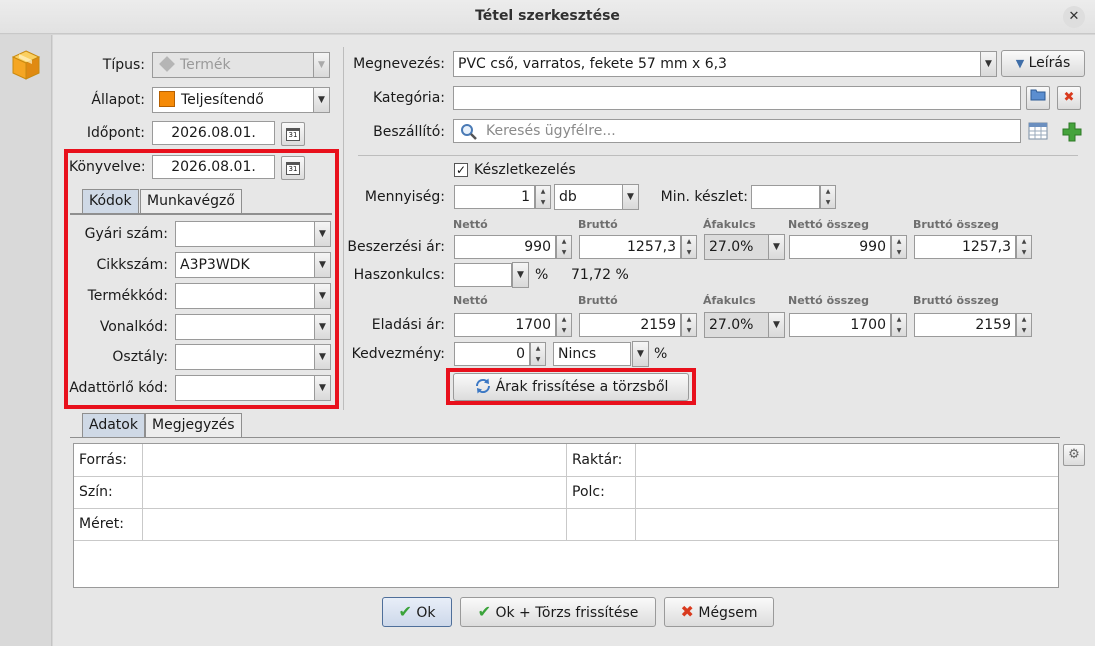 The height and width of the screenshot is (646, 1095). What do you see at coordinates (547, 17) in the screenshot?
I see `window-titlebar: Tétel szerkesztése ✕` at bounding box center [547, 17].